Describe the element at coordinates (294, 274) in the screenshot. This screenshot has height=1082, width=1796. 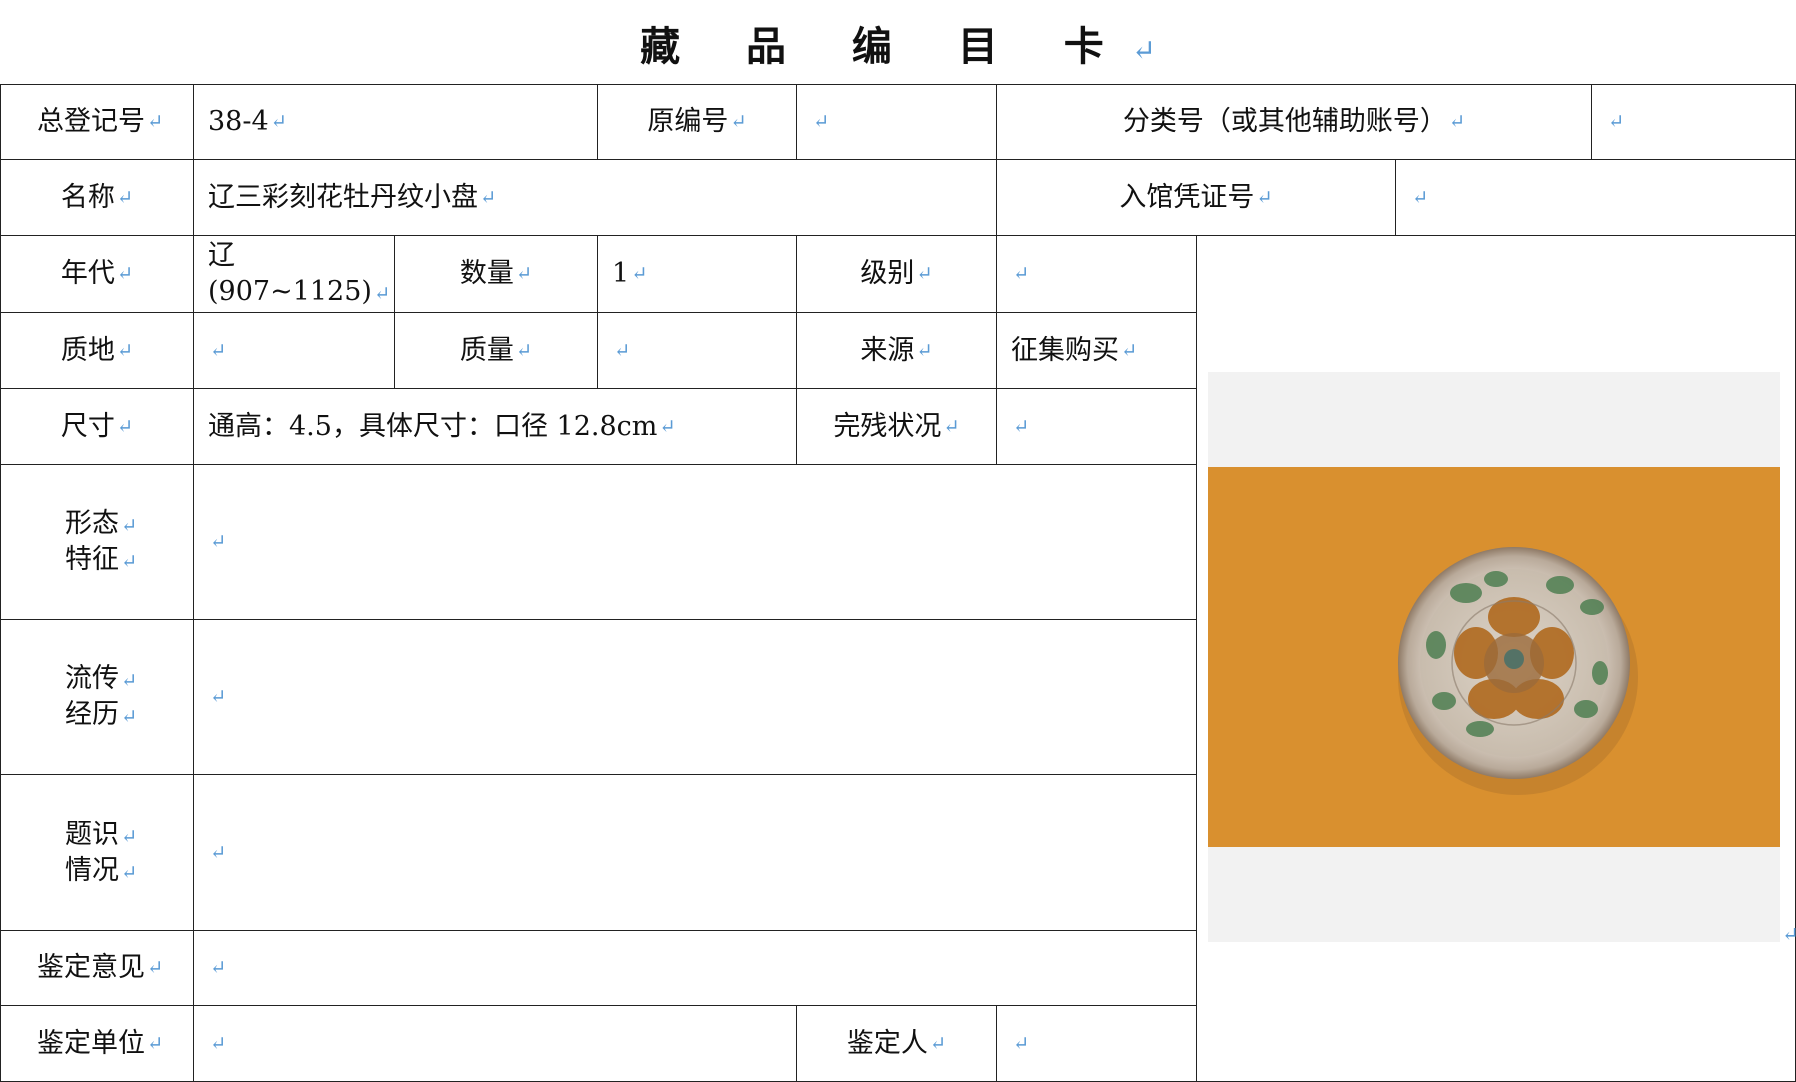
I see `value-niandai: 辽 (907~1125) ↵` at that location.